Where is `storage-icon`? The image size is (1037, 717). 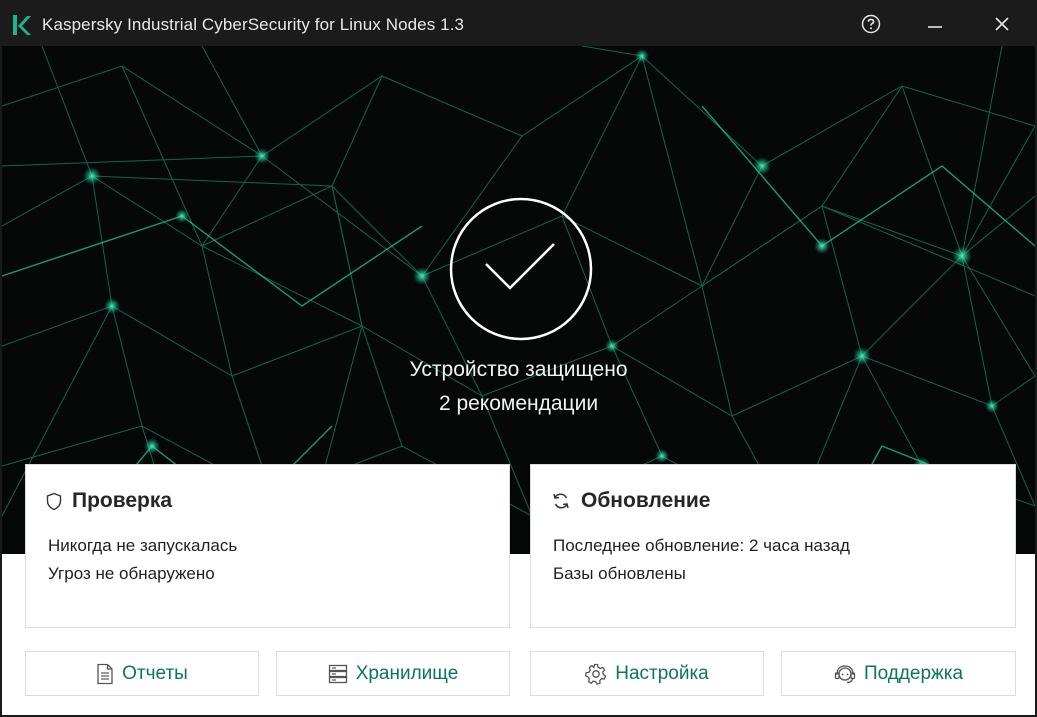 storage-icon is located at coordinates (337, 673).